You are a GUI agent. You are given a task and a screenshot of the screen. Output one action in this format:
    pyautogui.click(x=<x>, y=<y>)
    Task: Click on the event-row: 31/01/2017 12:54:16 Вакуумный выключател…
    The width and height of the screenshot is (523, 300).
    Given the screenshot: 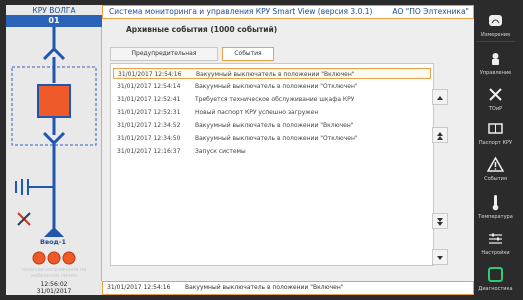 What is the action you would take?
    pyautogui.click(x=272, y=73)
    